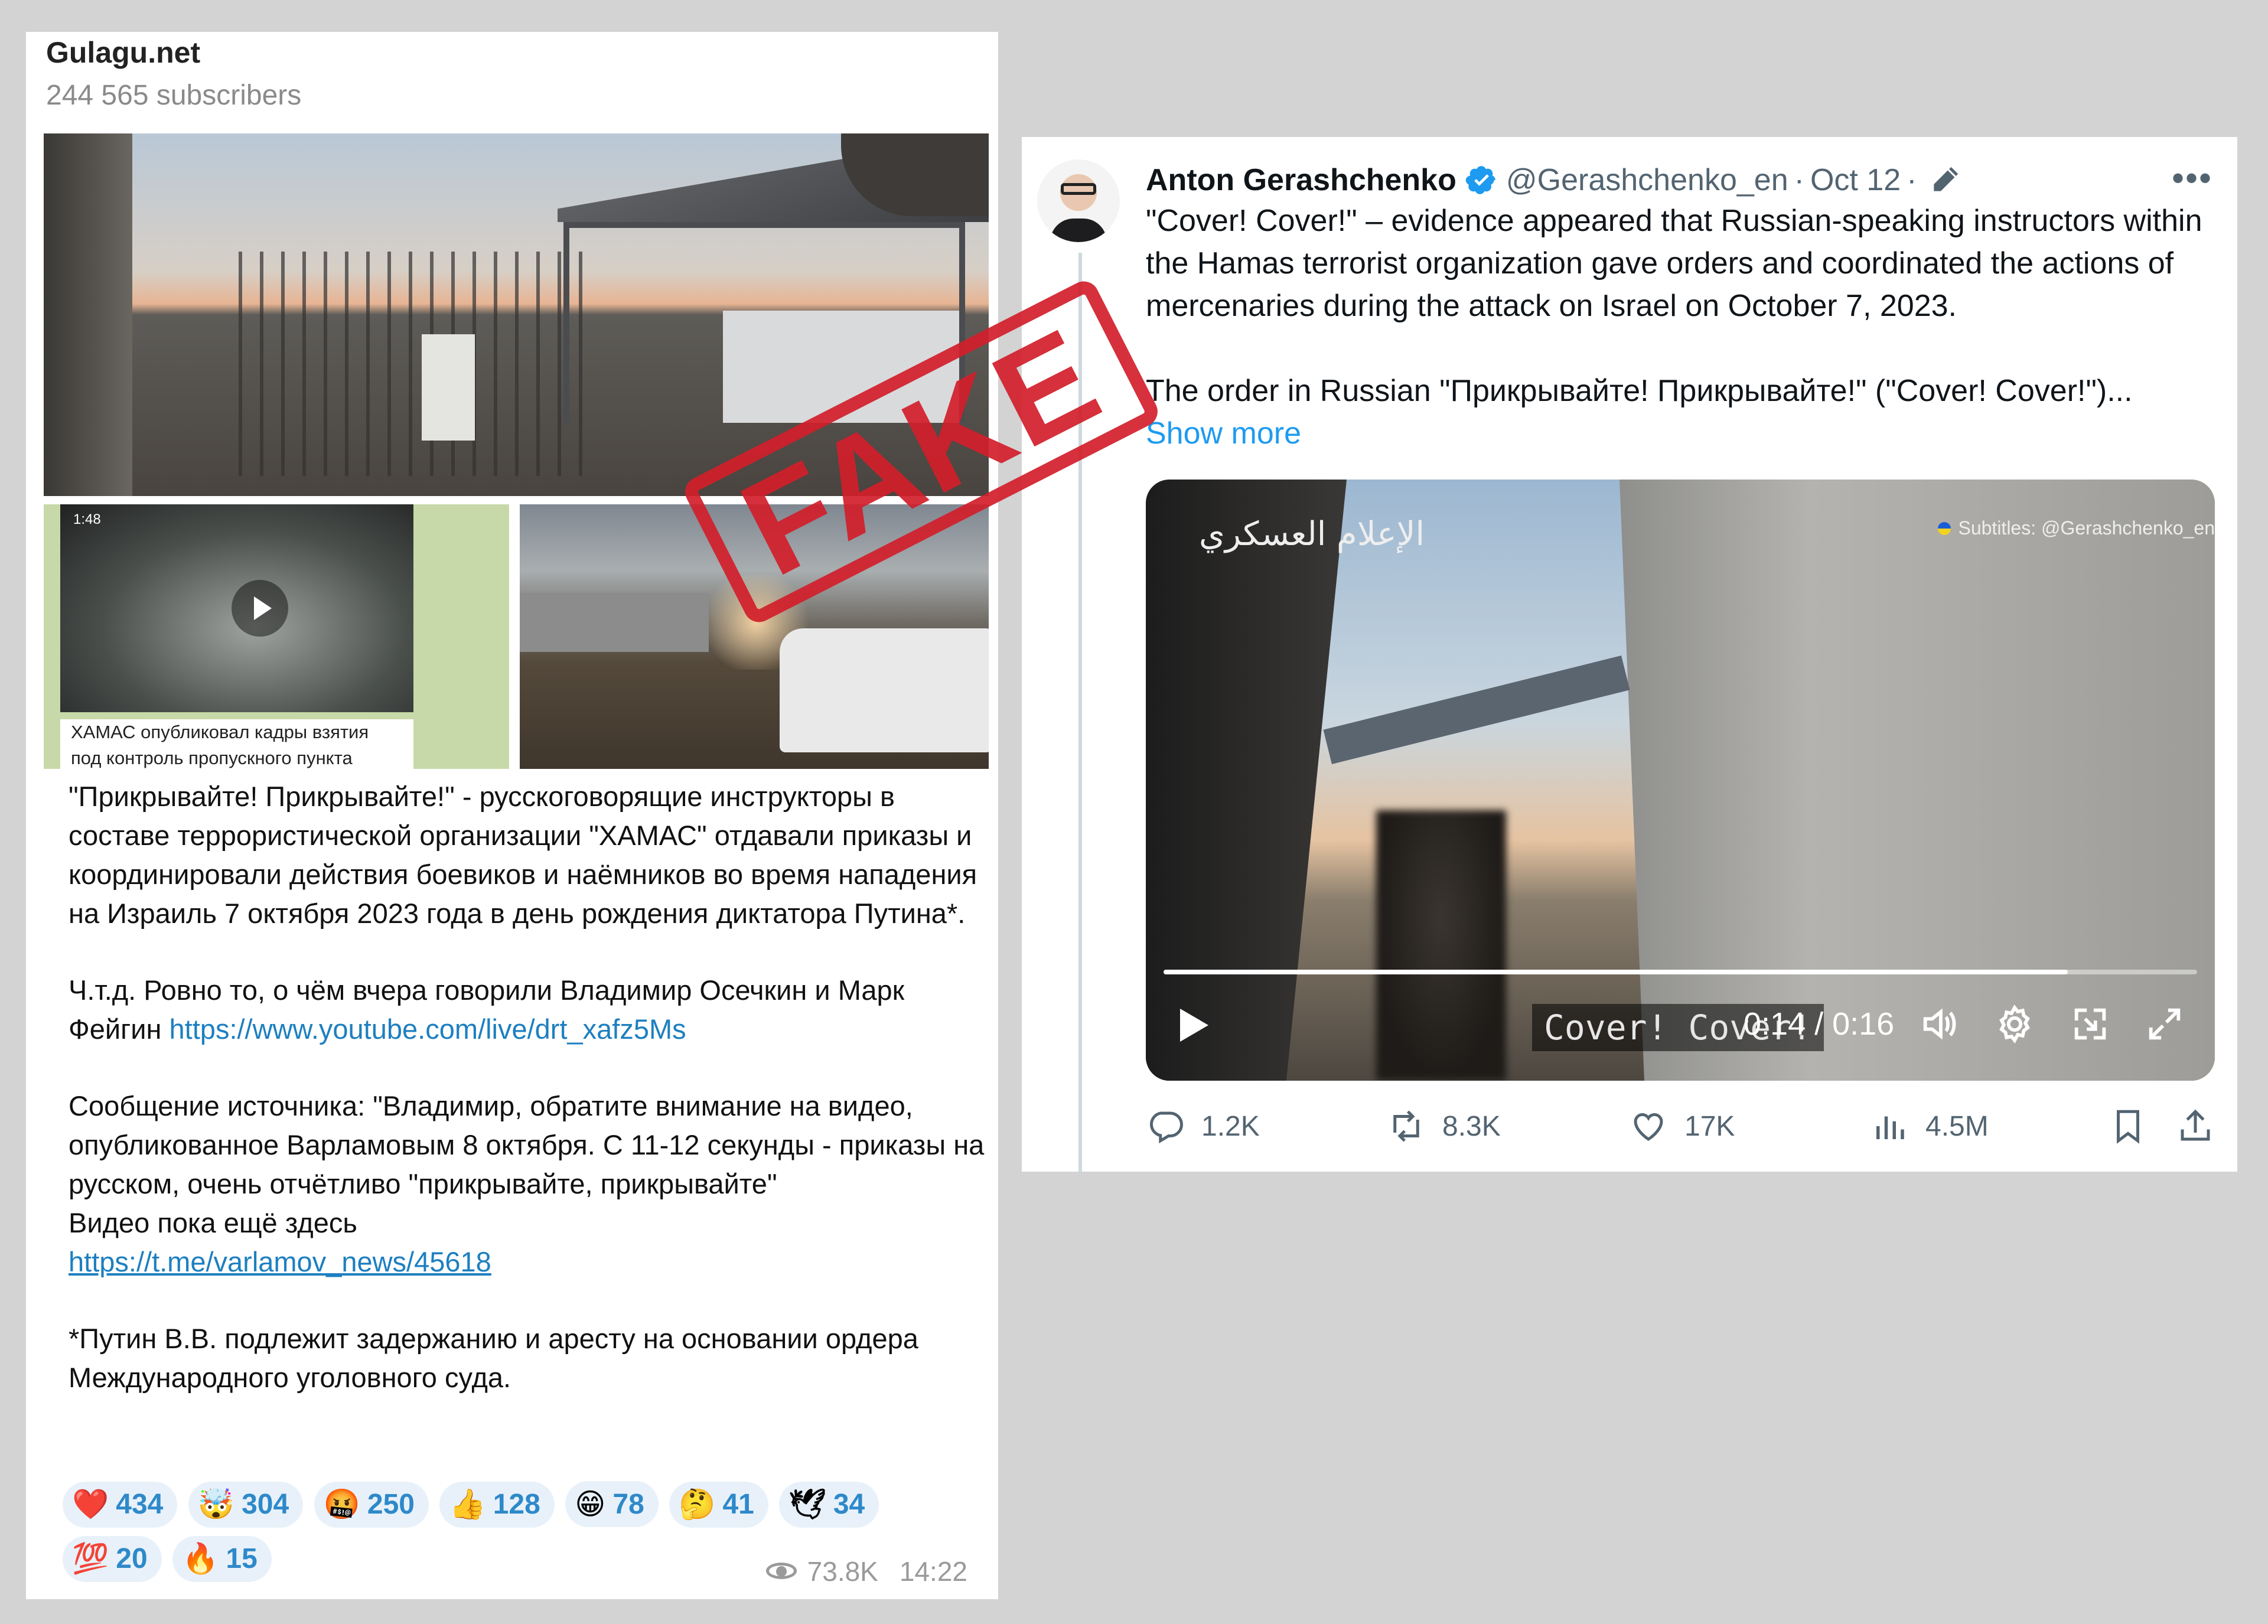 This screenshot has height=1624, width=2268. What do you see at coordinates (265, 1504) in the screenshot?
I see `reaction-count: 304` at bounding box center [265, 1504].